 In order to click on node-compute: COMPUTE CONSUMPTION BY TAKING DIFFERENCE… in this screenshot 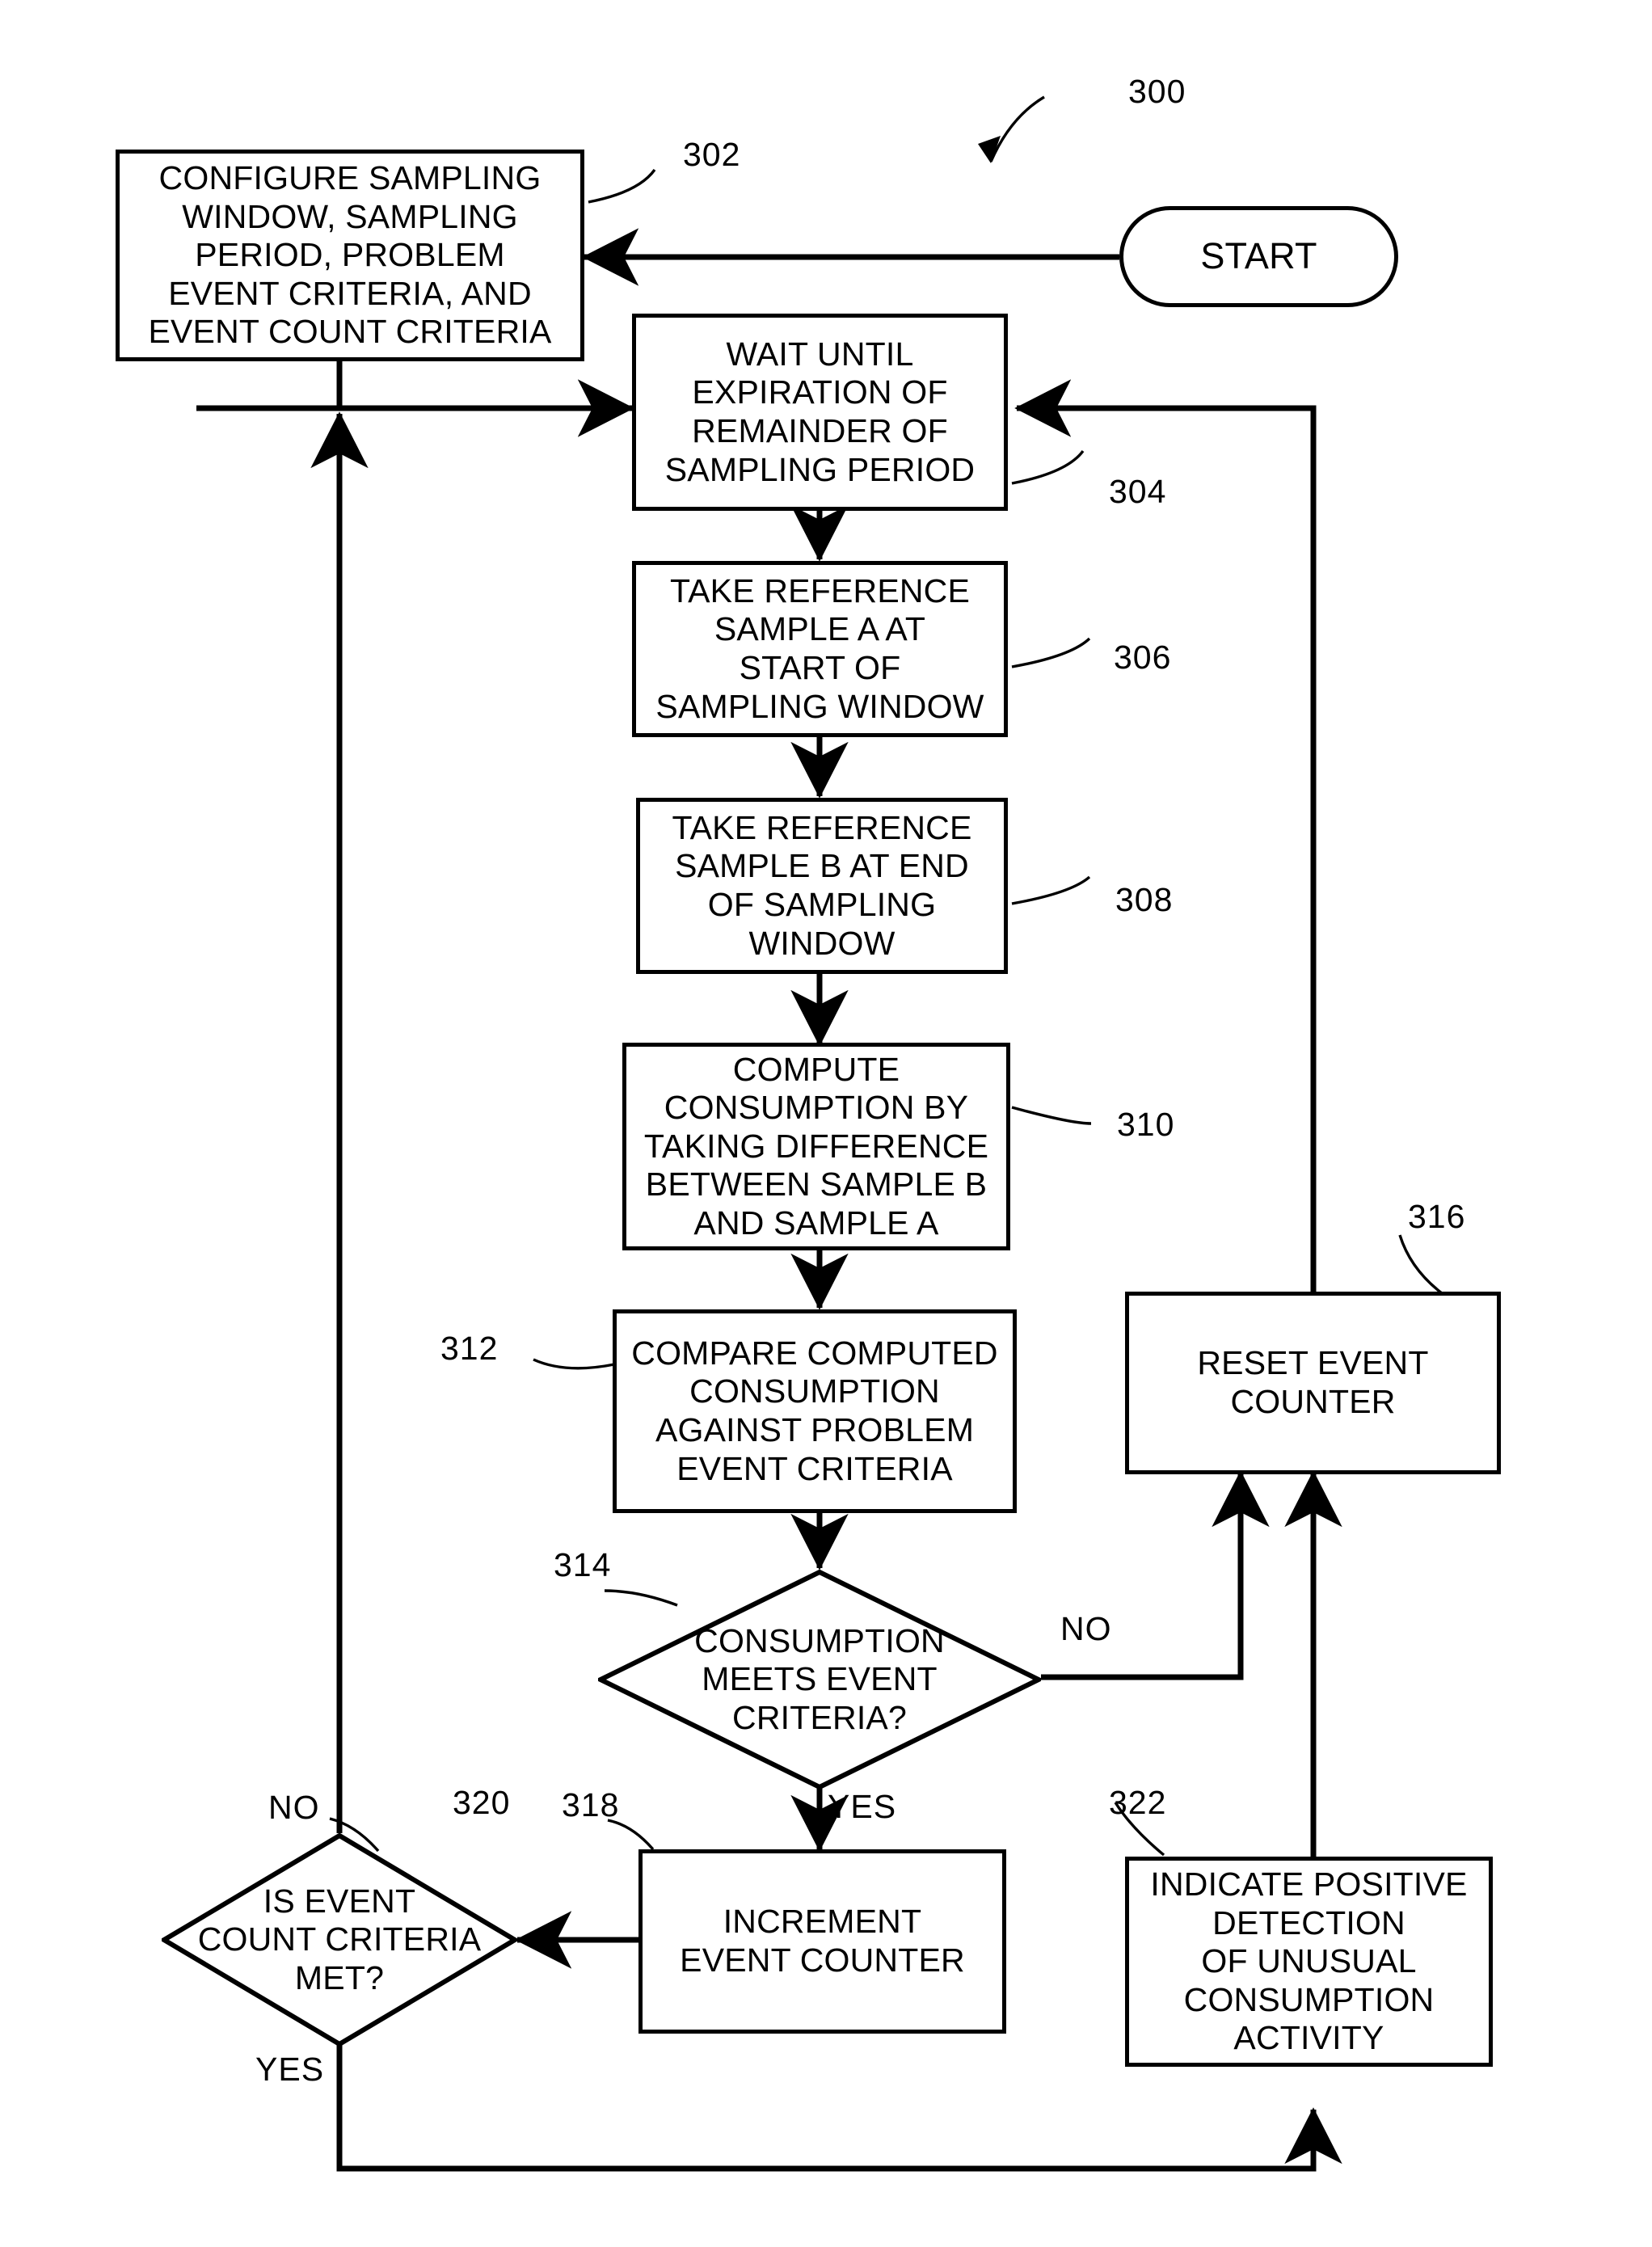, I will do `click(816, 1147)`.